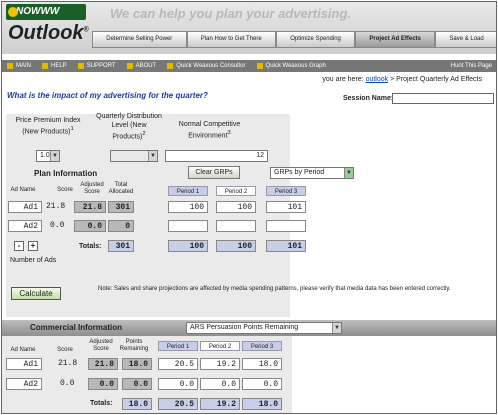  I want to click on brand-title: Outlook®, so click(48, 33).